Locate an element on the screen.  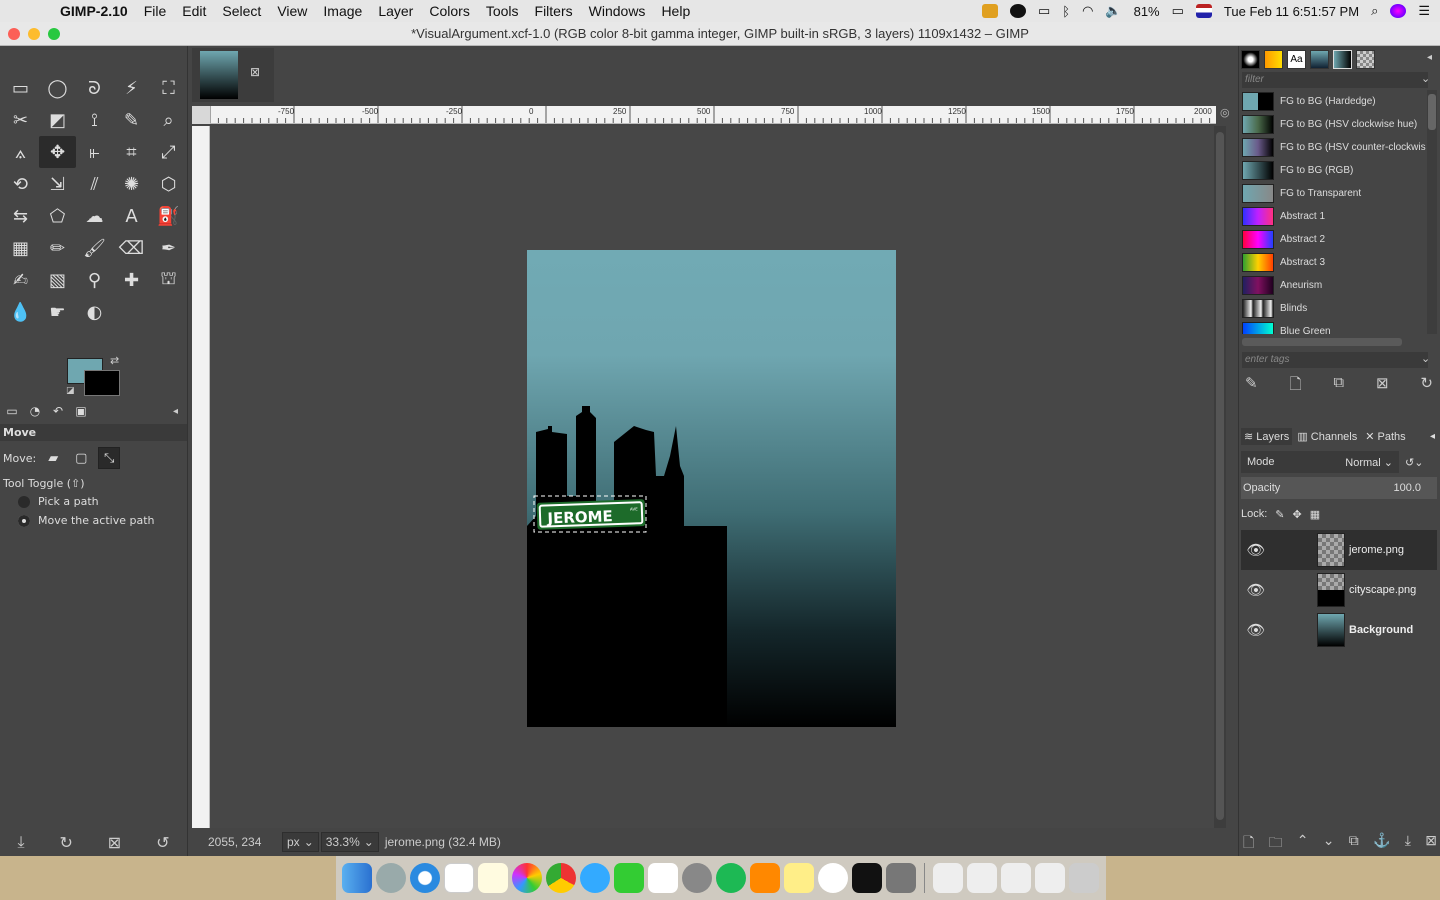
text-tool-icon: A is located at coordinates (131, 216).